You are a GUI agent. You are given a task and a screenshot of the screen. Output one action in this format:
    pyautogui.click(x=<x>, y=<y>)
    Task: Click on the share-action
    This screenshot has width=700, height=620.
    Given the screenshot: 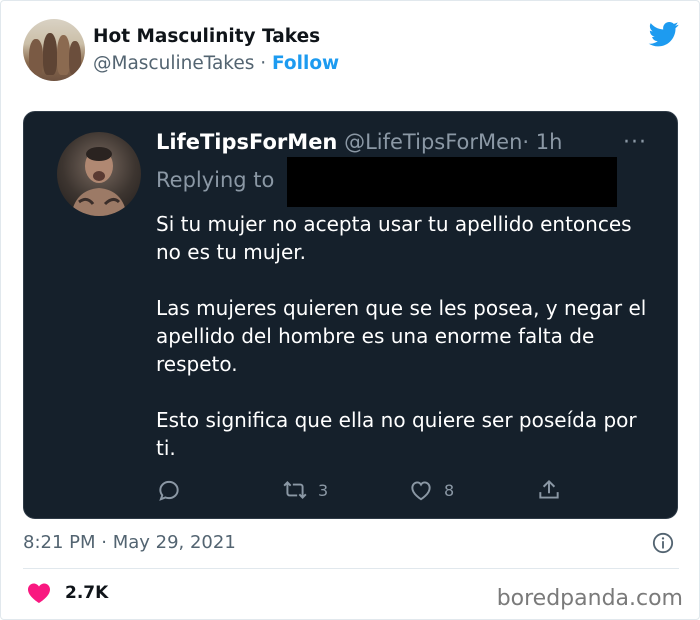 What is the action you would take?
    pyautogui.click(x=549, y=490)
    